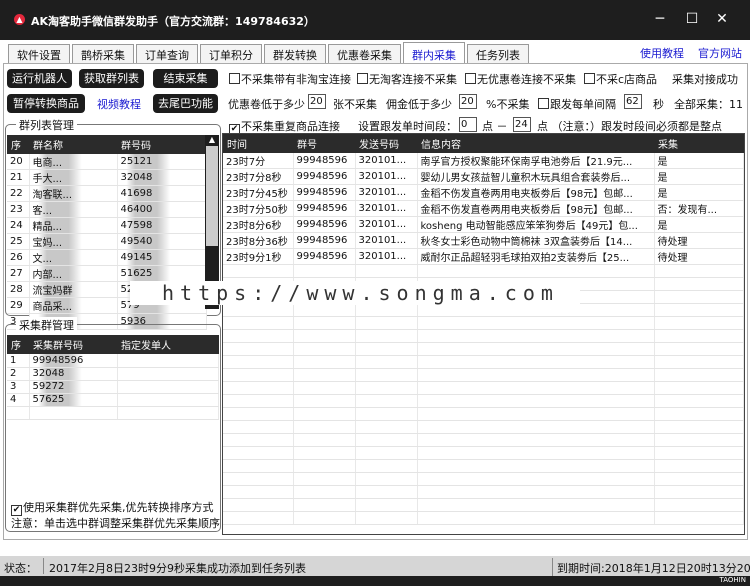 The height and width of the screenshot is (586, 750). Describe the element at coordinates (290, 79) in the screenshot. I see `no-non-taobao-checkbox: 不采集带有非淘宝连接` at that location.